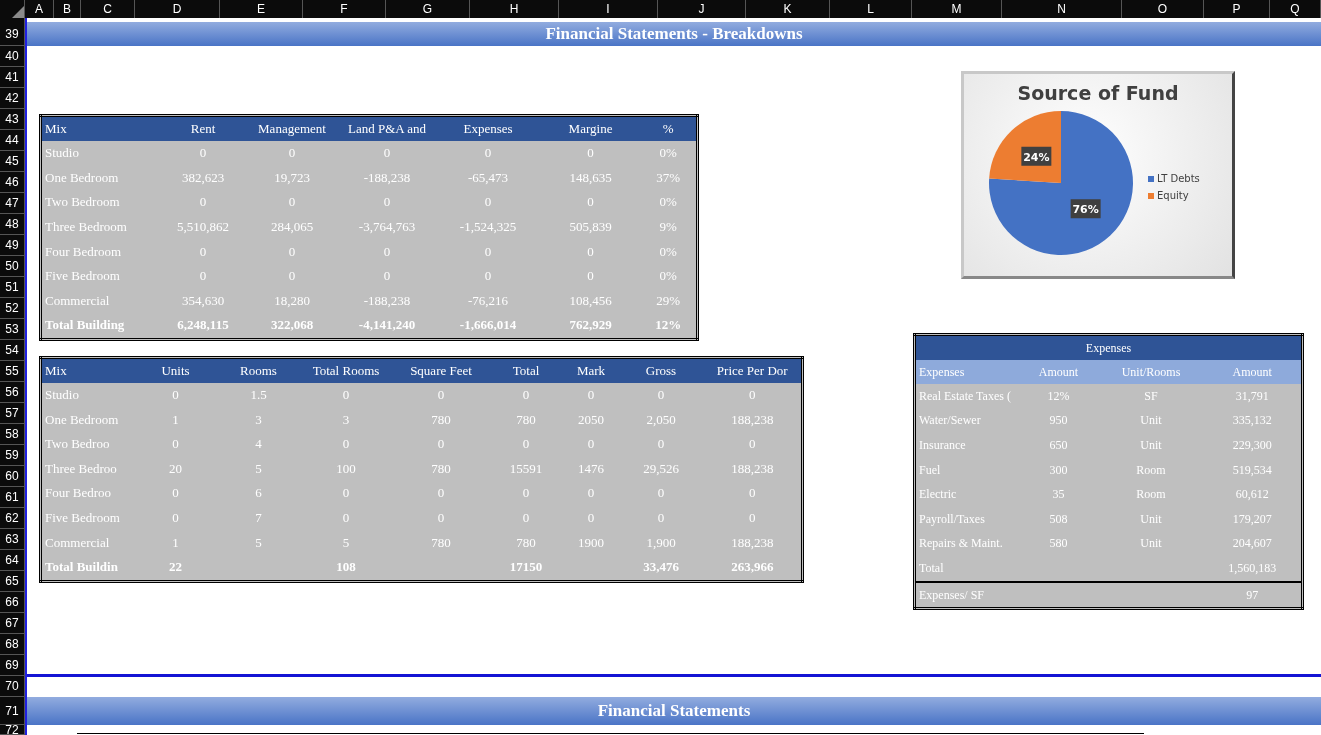 The image size is (1321, 735). I want to click on row-number: 44, so click(12, 140).